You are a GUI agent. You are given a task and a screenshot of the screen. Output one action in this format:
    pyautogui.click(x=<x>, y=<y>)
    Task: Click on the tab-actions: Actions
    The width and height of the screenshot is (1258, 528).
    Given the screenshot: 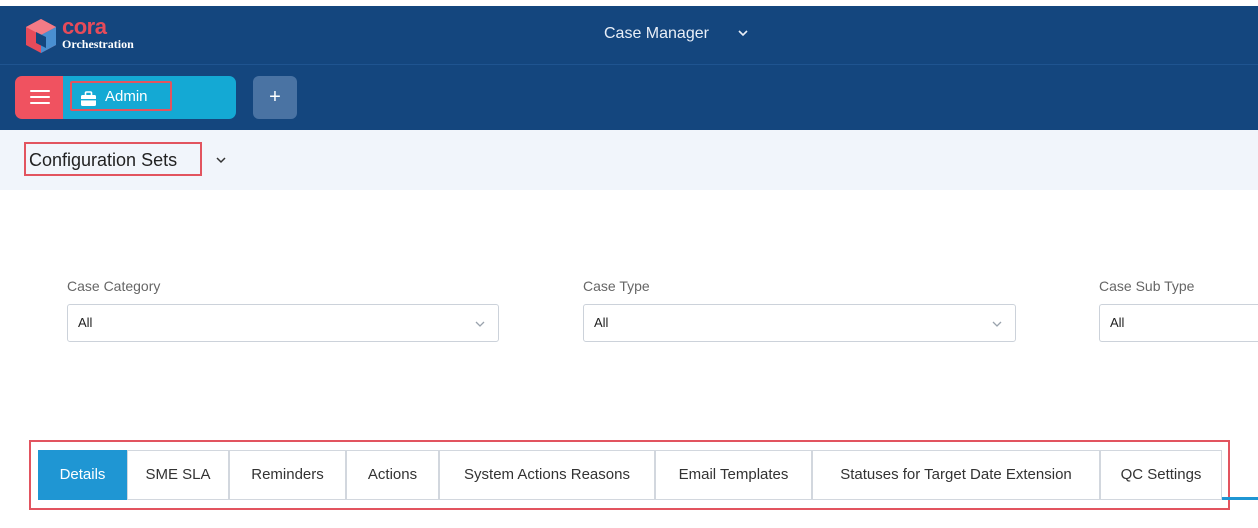 What is the action you would take?
    pyautogui.click(x=392, y=475)
    